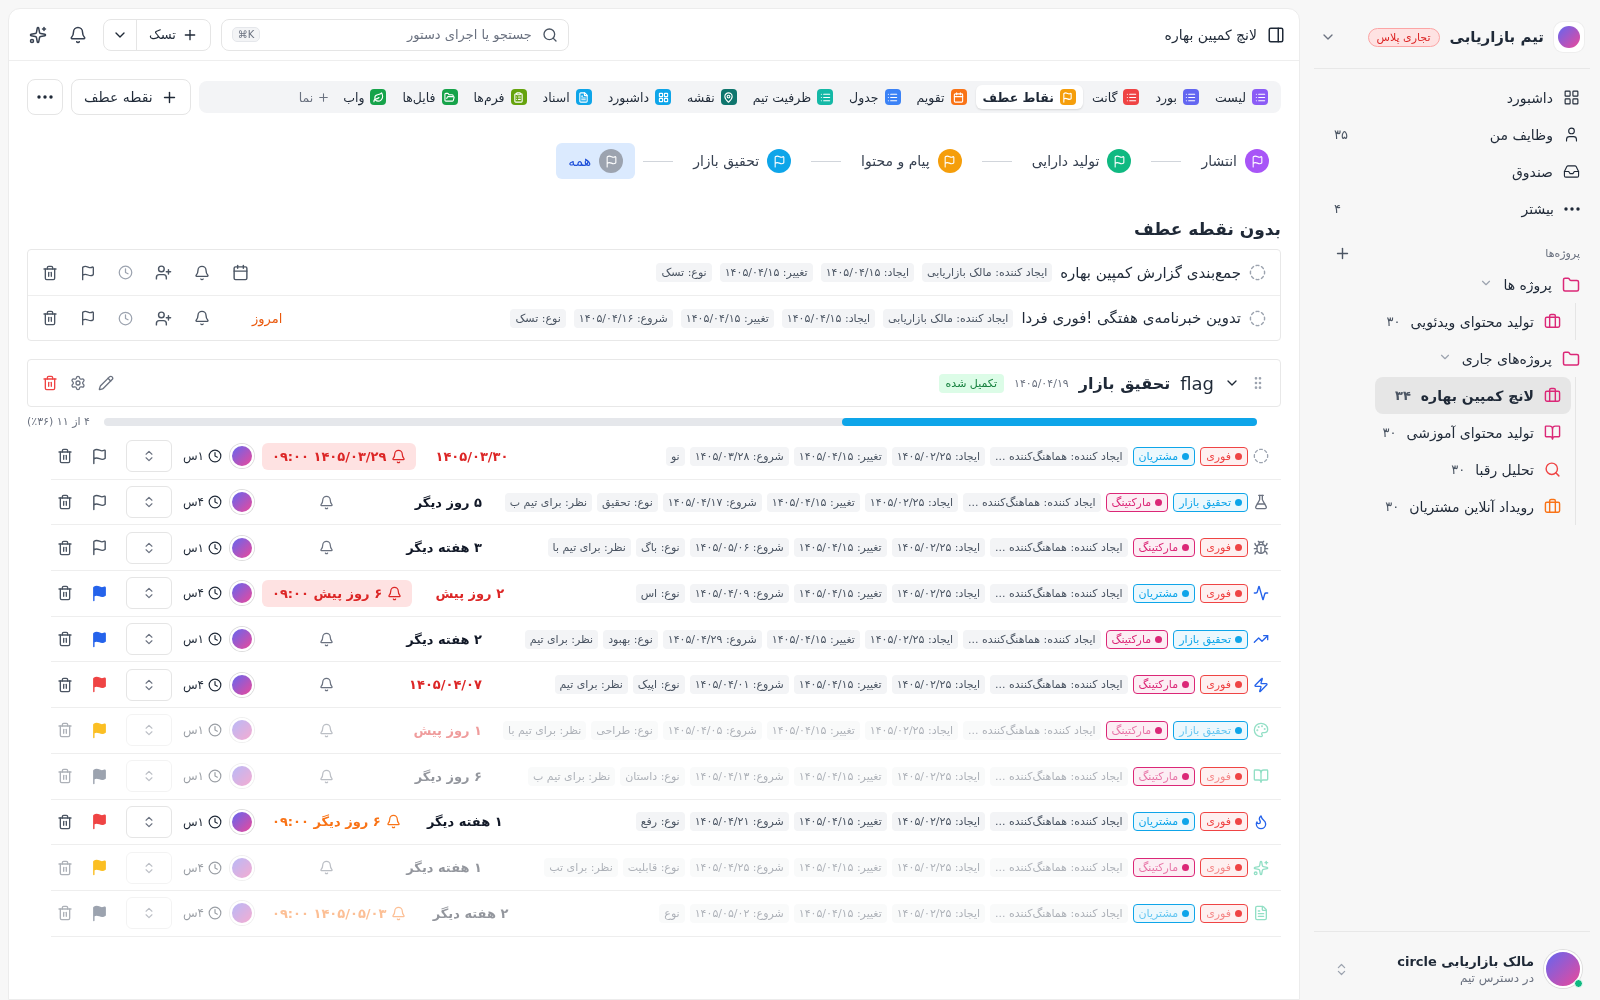 This screenshot has height=1000, width=1600. I want to click on tag: تحقیق بازار, so click(1210, 502).